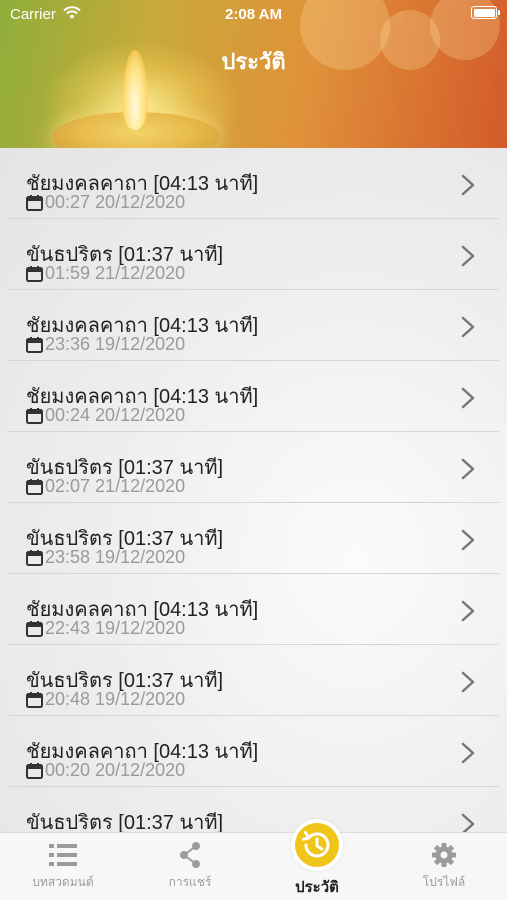 The width and height of the screenshot is (507, 900). Describe the element at coordinates (105, 202) in the screenshot. I see `item-datetime: 00:27 20/12/2020` at that location.